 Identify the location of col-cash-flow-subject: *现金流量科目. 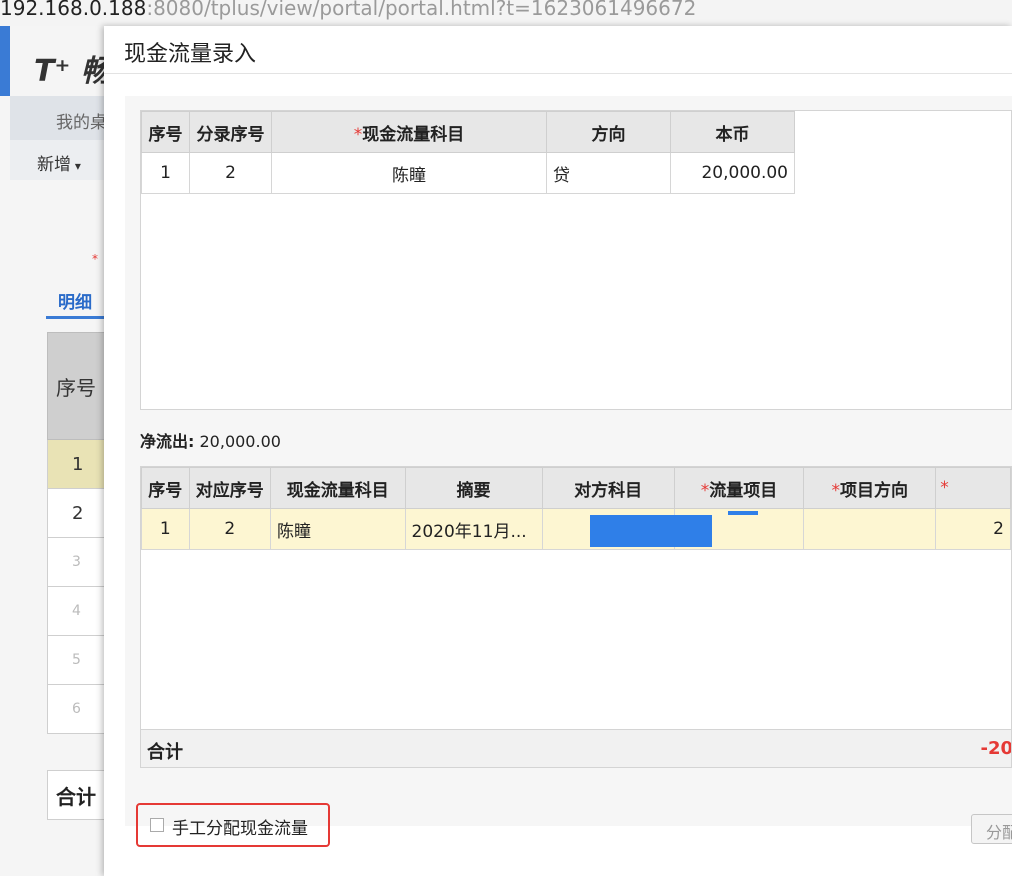
(409, 132).